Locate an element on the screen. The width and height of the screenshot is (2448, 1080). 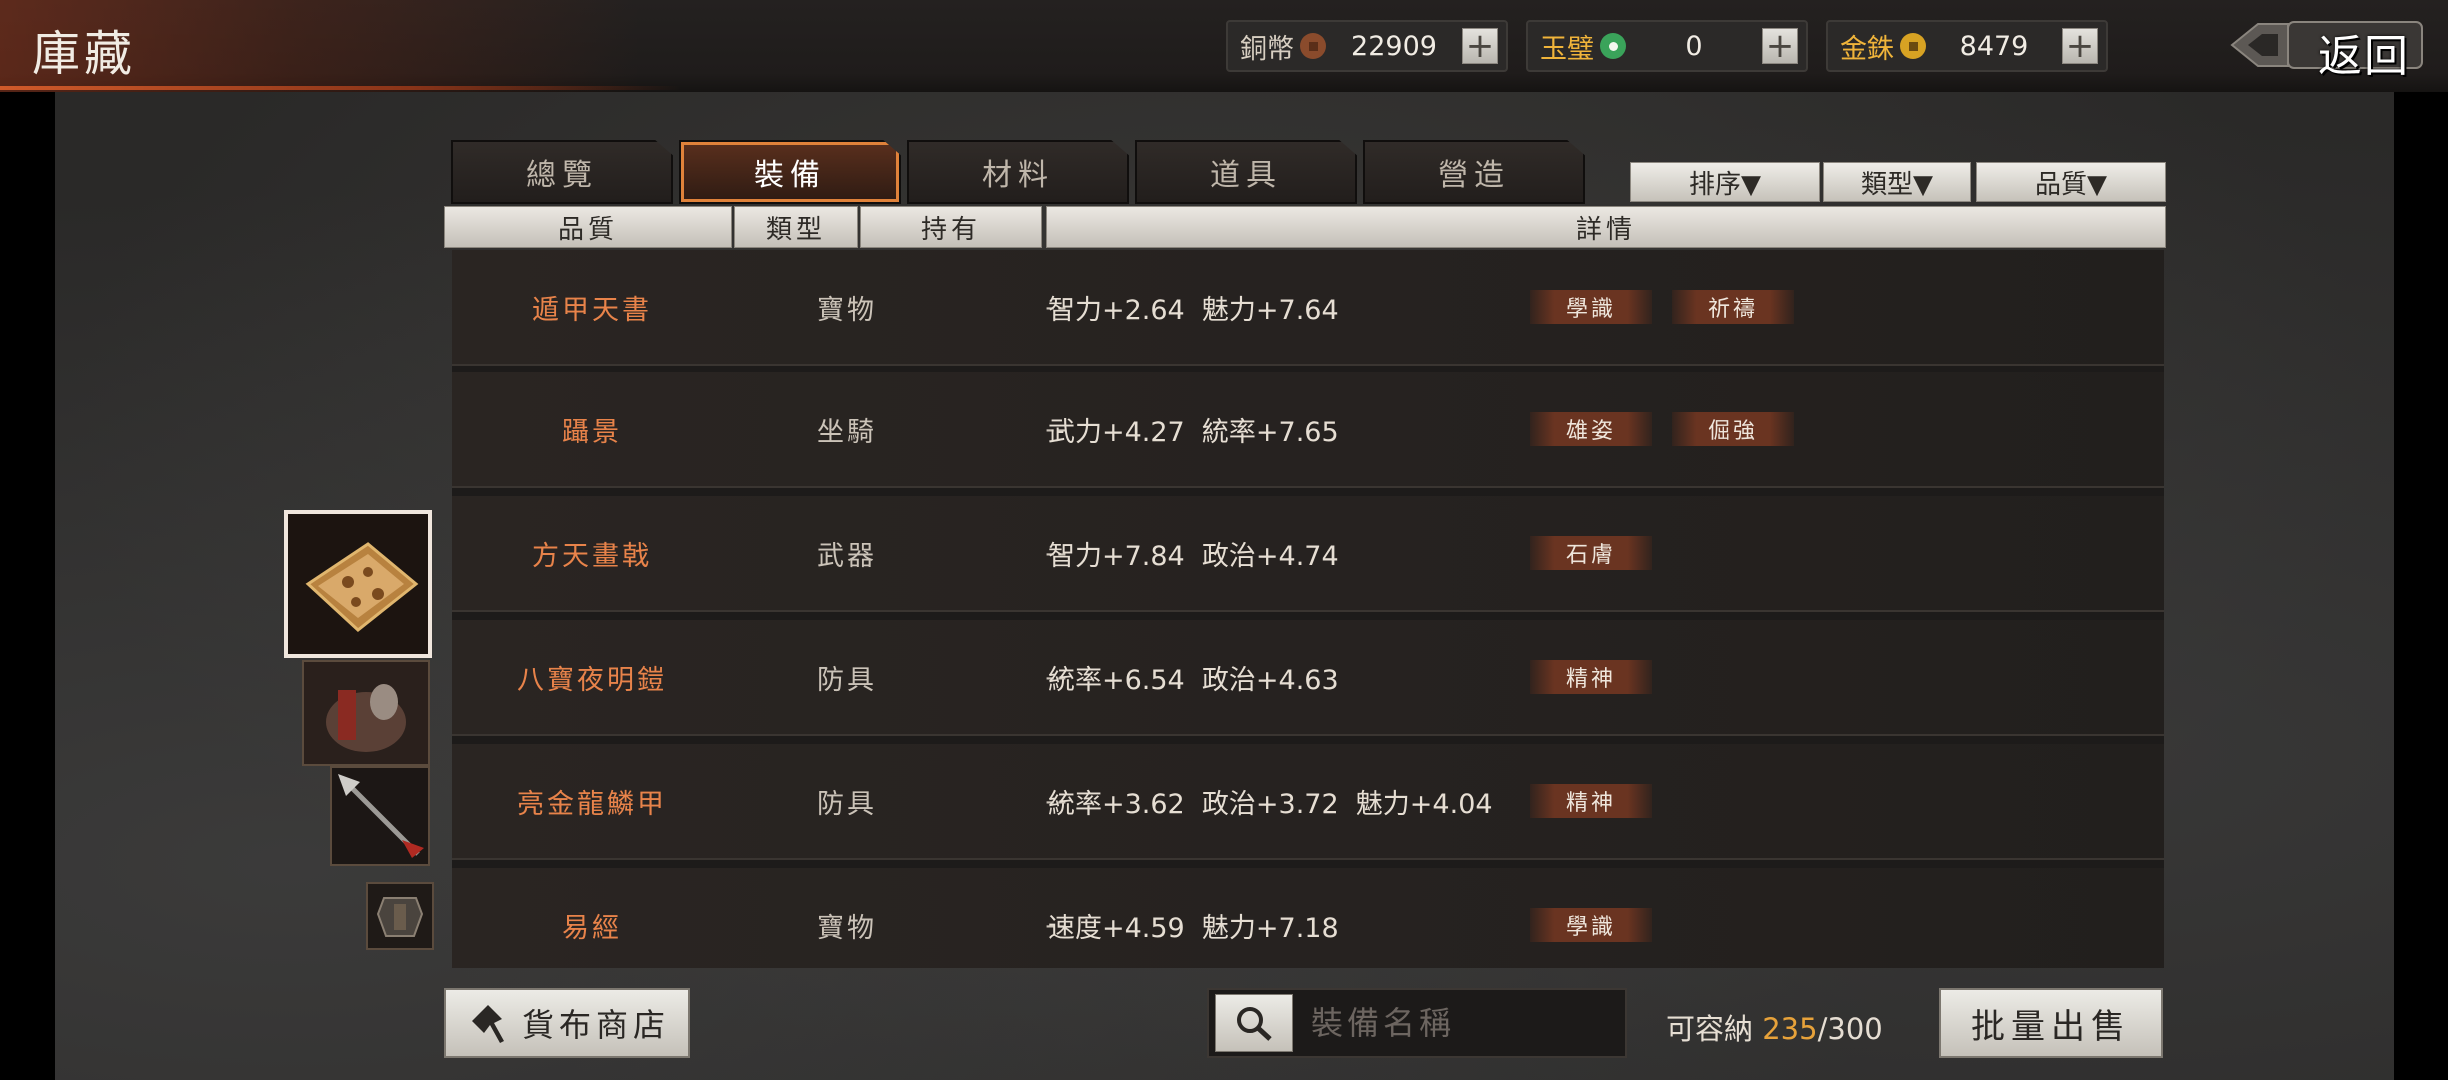
item-stats: 武力+4.27 統率+7.65 is located at coordinates (1193, 432).